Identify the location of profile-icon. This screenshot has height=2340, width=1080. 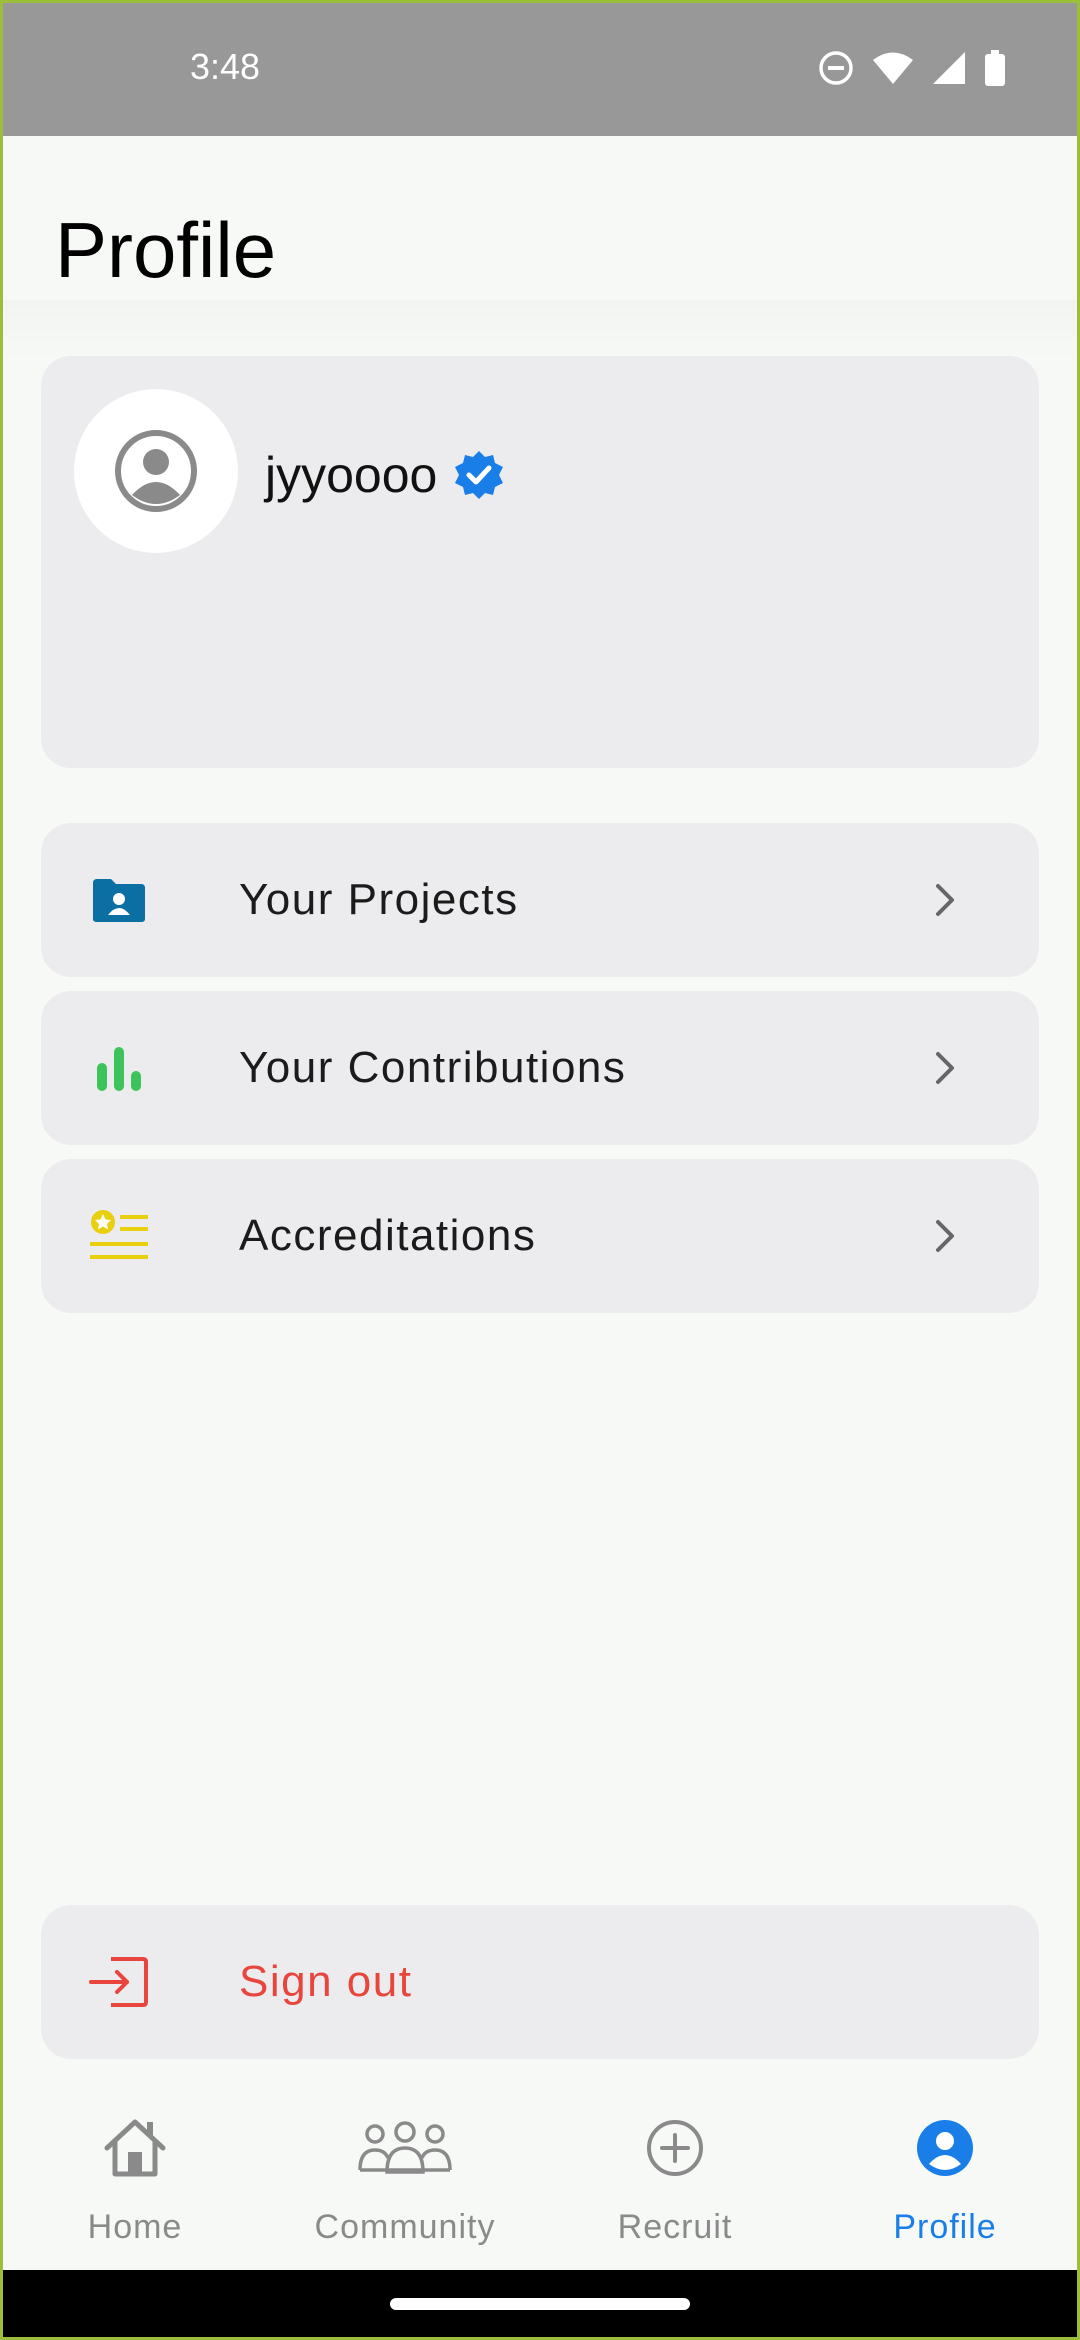
(945, 2148).